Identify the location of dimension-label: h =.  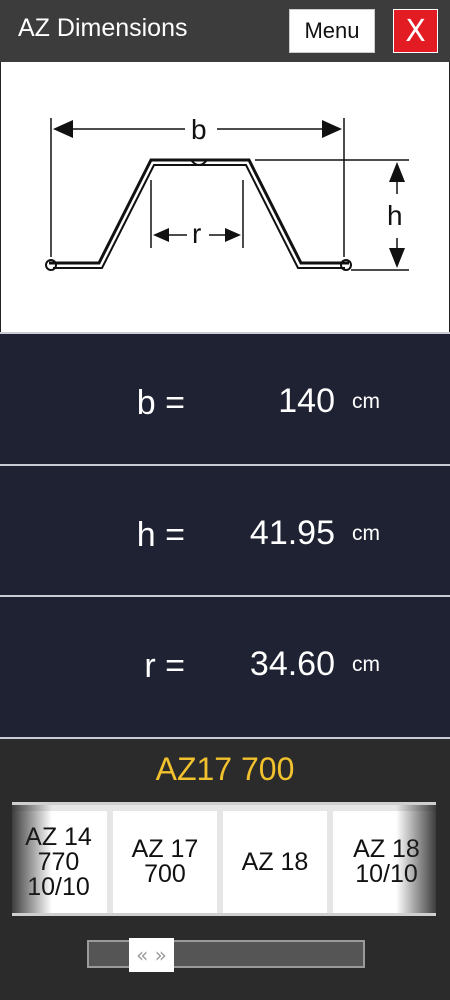
(160, 535).